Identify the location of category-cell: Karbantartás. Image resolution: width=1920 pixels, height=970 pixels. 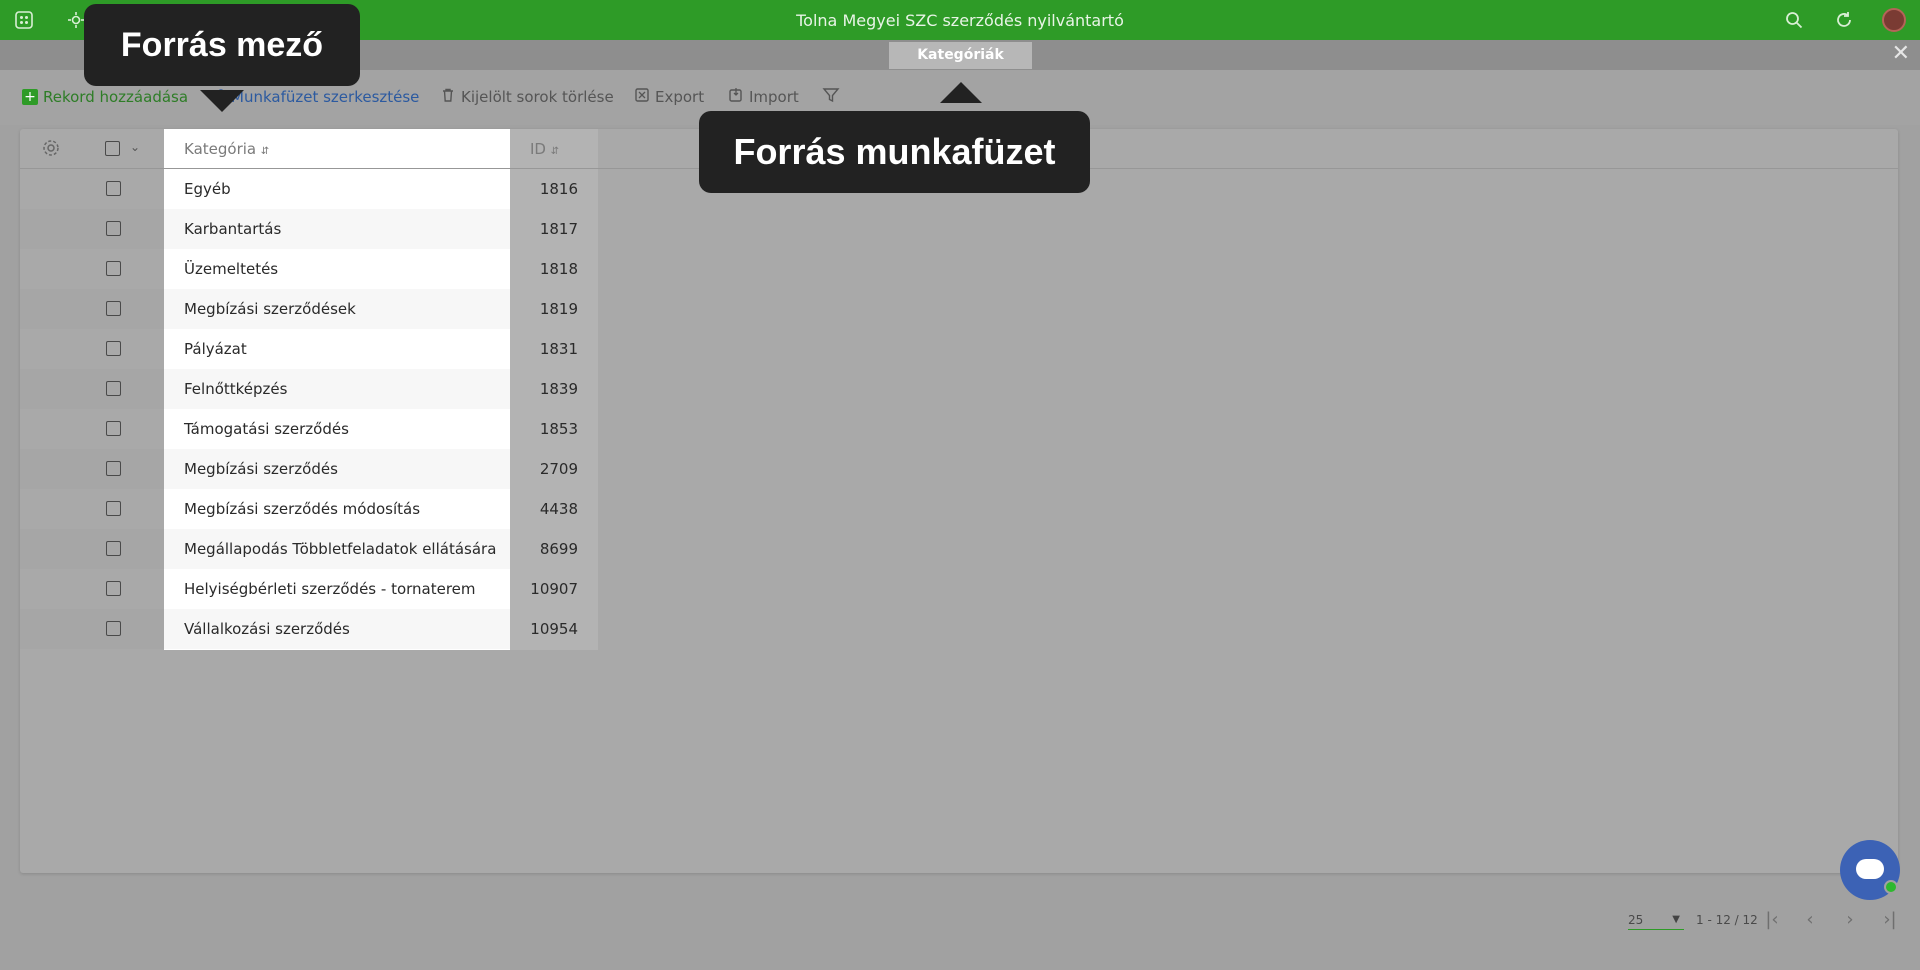
(232, 229).